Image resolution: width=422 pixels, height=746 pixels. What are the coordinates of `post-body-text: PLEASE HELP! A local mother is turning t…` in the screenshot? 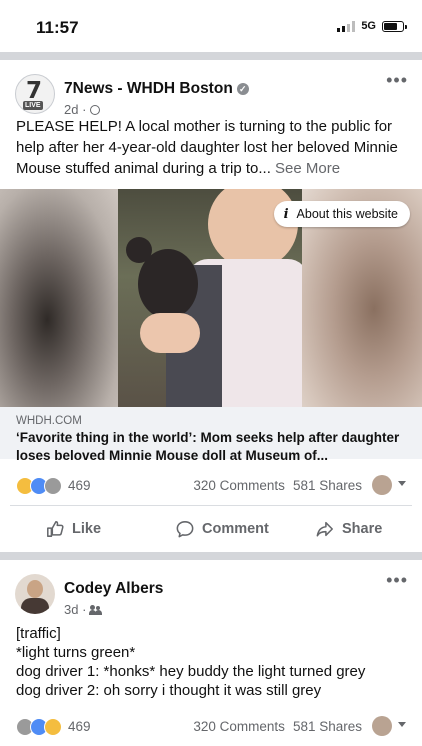 It's located at (207, 147).